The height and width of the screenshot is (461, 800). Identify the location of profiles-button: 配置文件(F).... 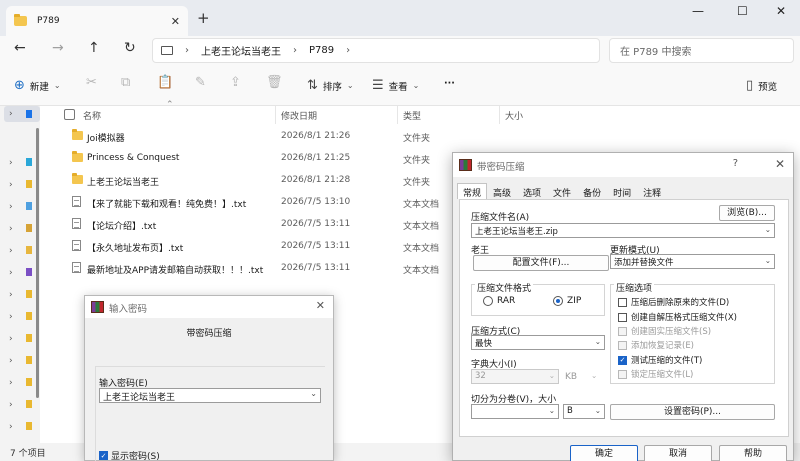
(541, 263).